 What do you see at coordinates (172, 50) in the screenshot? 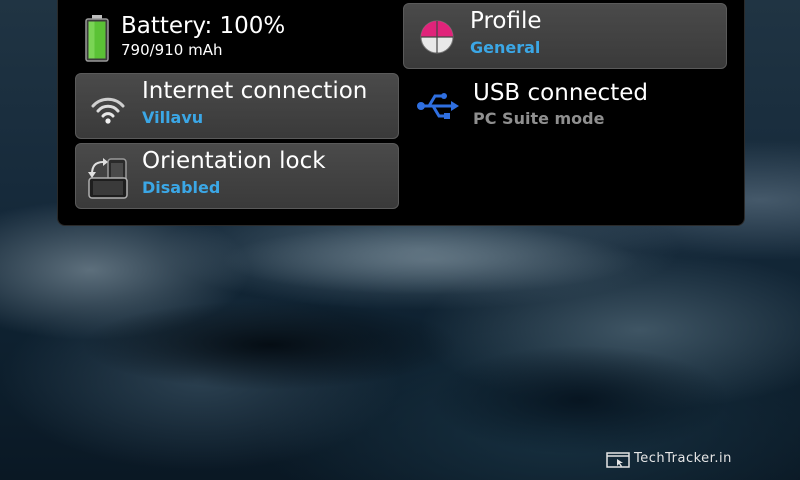
I see `battery-detail: 790/910 mAh` at bounding box center [172, 50].